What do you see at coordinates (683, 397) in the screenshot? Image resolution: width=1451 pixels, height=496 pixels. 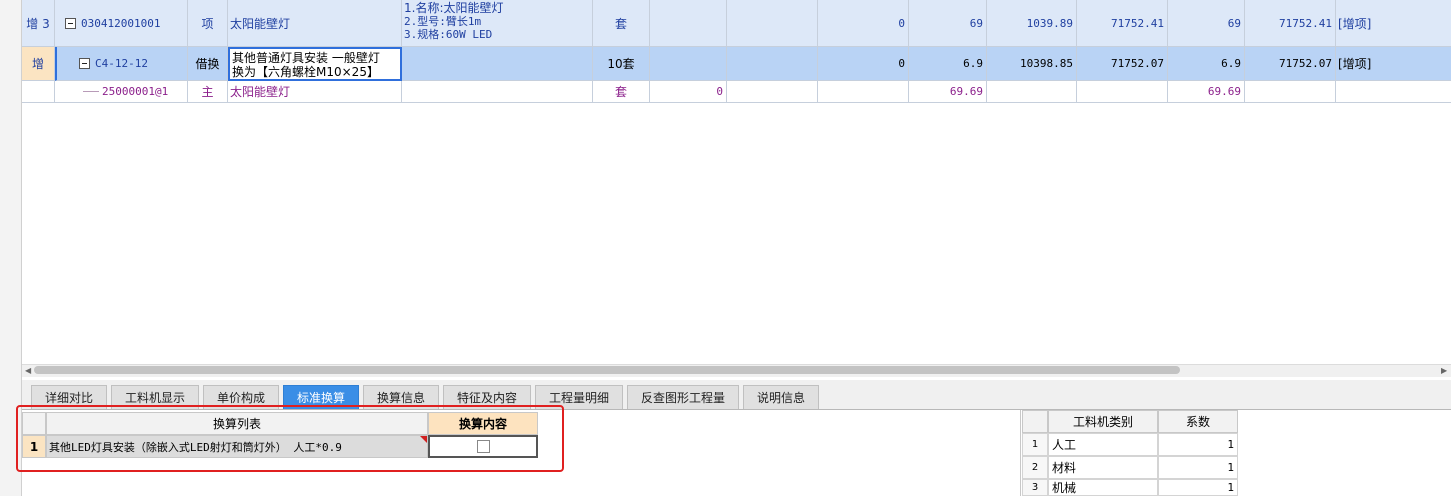 I see `tab-reverse-lookup: 反查图形工程量` at bounding box center [683, 397].